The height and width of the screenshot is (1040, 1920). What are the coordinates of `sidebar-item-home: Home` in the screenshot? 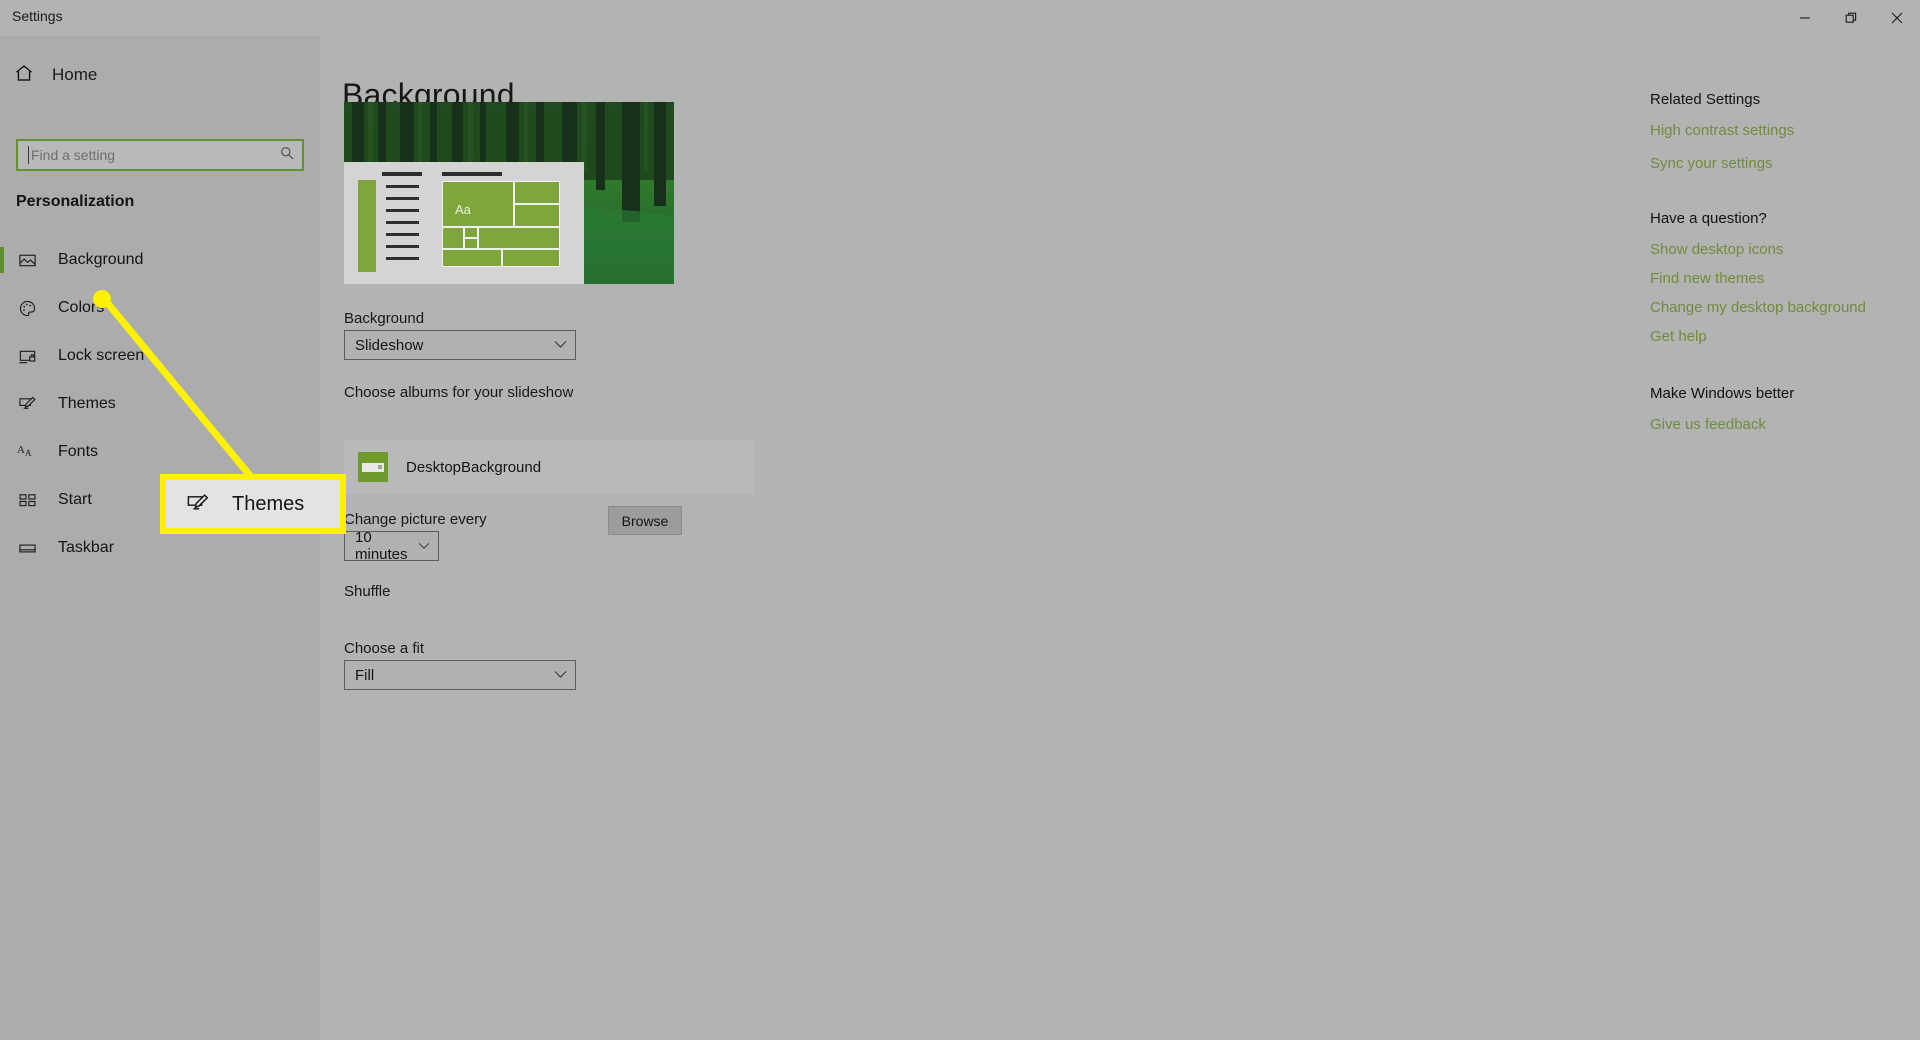 It's located at (55, 75).